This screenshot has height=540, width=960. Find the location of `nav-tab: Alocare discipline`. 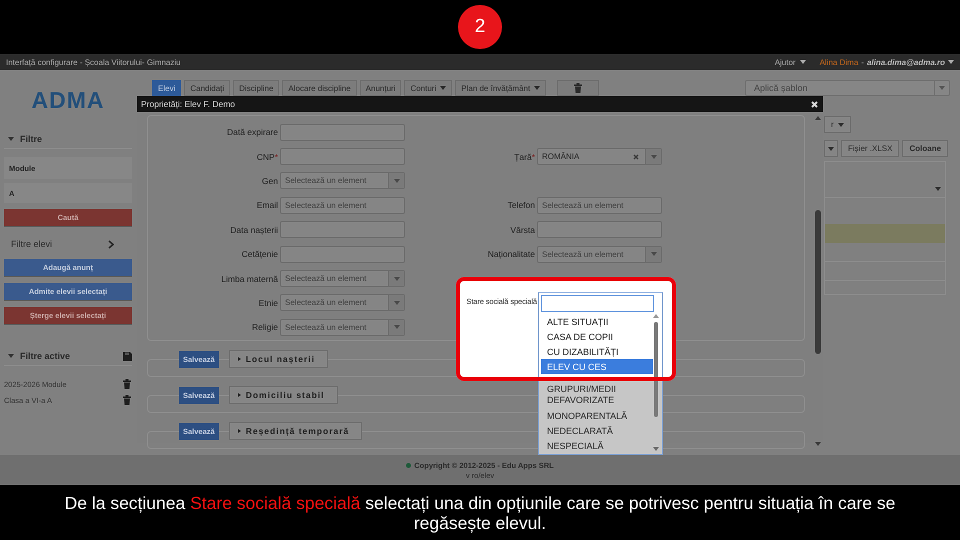

nav-tab: Alocare discipline is located at coordinates (319, 88).